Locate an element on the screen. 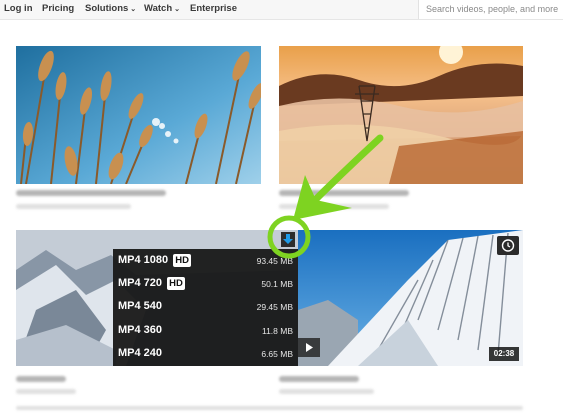 The height and width of the screenshot is (414, 563). file-size: 6.65 MB is located at coordinates (277, 354).